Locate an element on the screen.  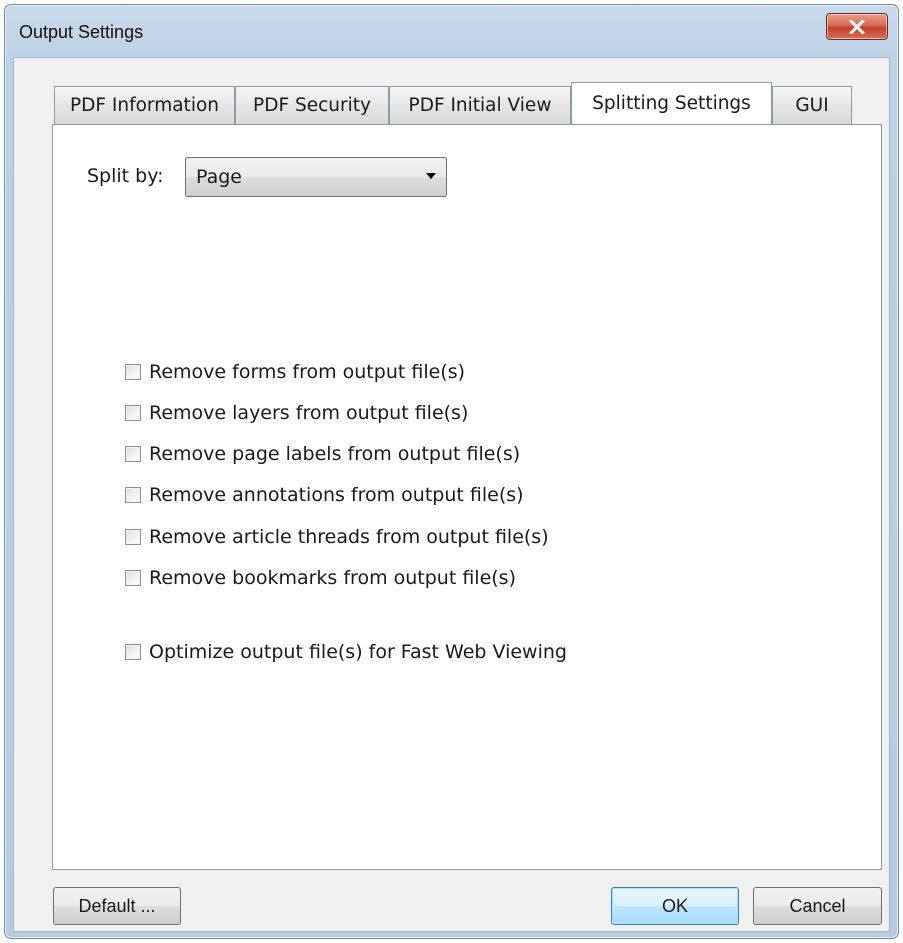
tab-pdf-security: PDF Security is located at coordinates (312, 105).